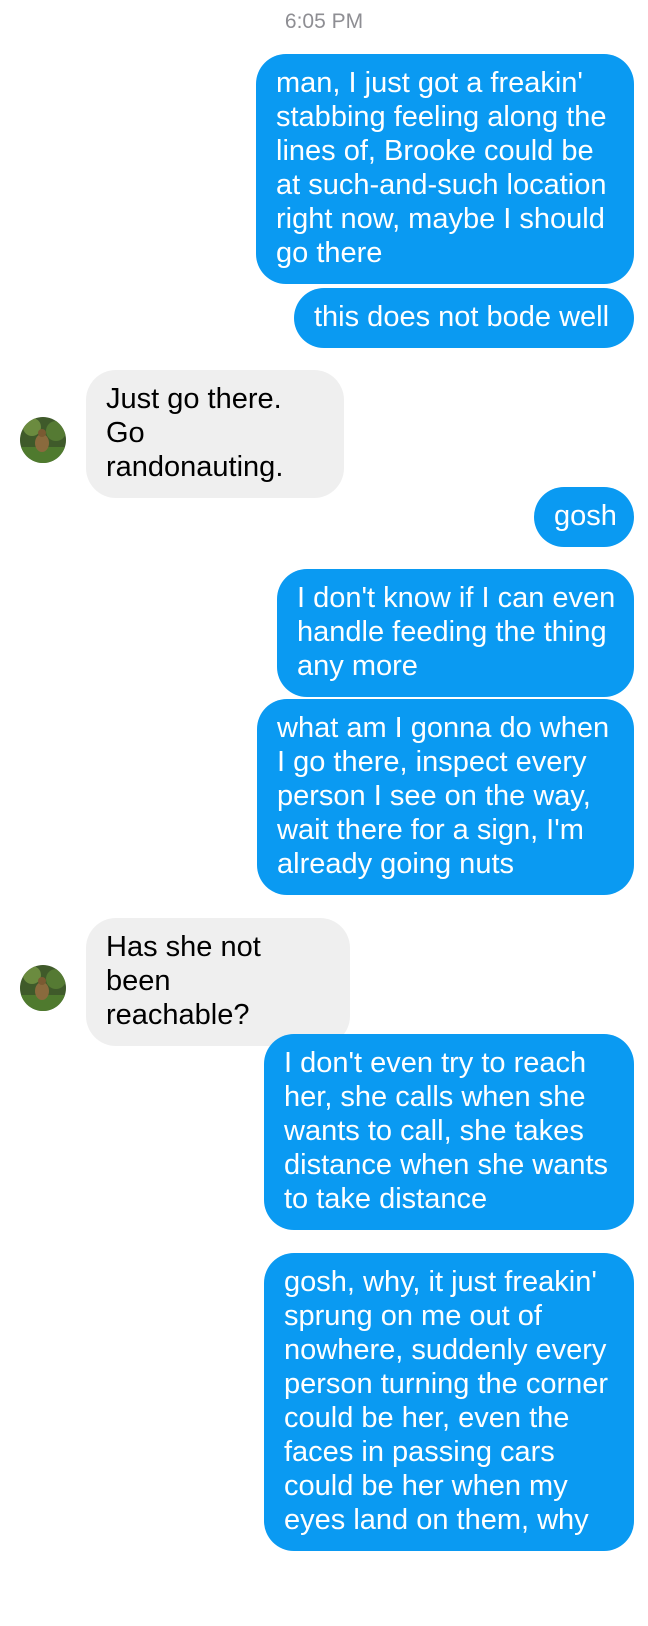 Image resolution: width=648 pixels, height=1626 pixels. Describe the element at coordinates (584, 517) in the screenshot. I see `sent-message: gosh` at that location.